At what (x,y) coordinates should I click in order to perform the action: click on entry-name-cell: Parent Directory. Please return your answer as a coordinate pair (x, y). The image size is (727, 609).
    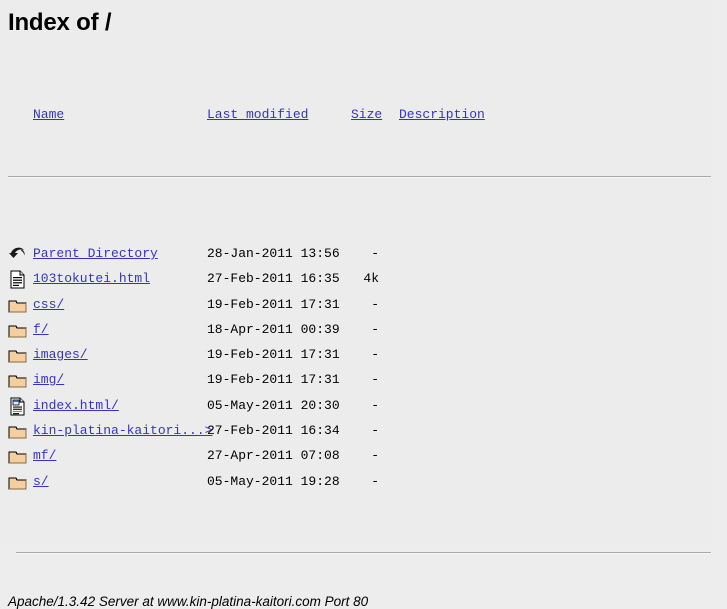
    Looking at the image, I should click on (95, 254).